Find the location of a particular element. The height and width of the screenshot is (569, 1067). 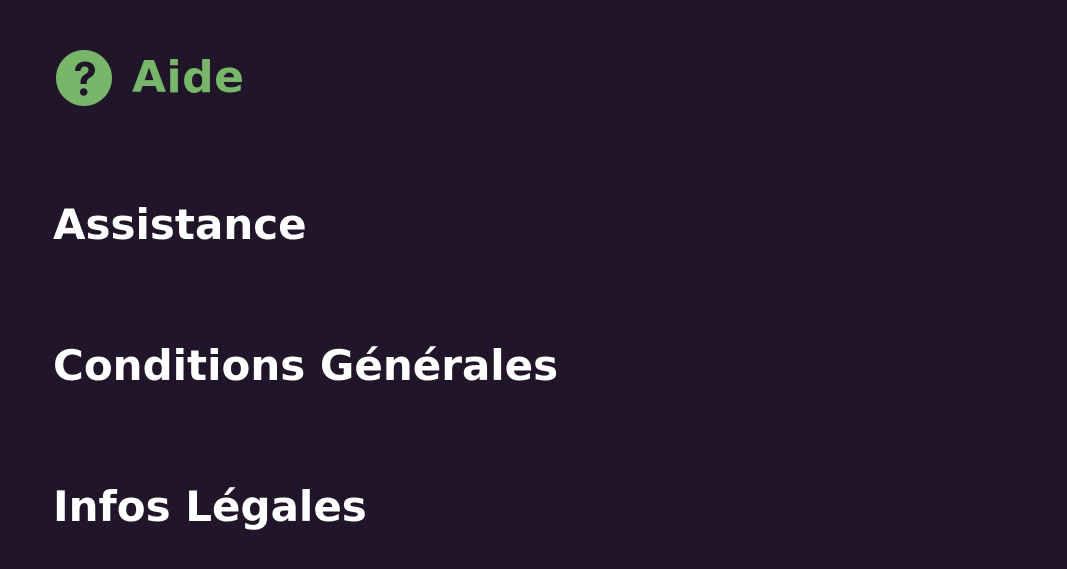

menu-item-assistance: Assistance is located at coordinates (180, 225).